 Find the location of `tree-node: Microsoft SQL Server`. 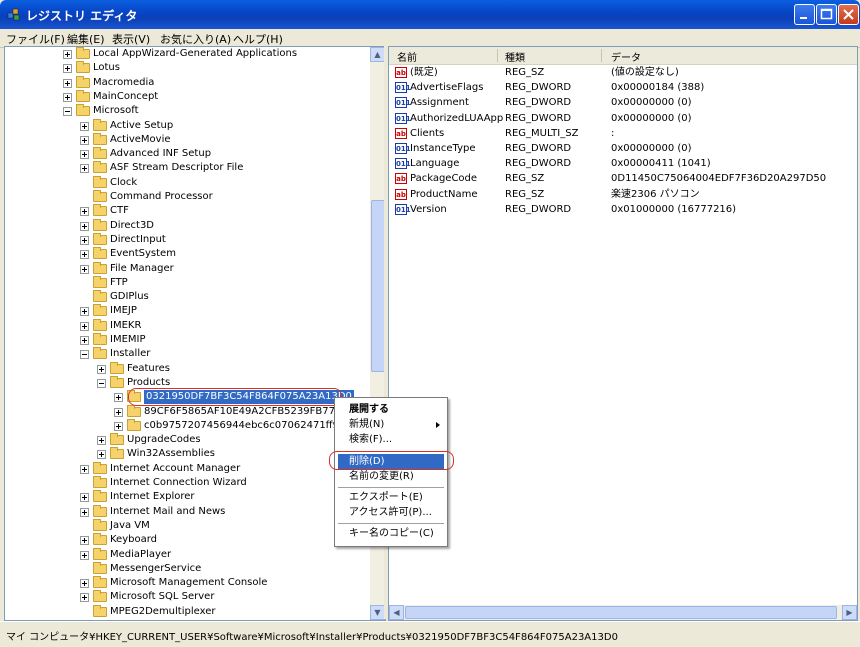

tree-node: Microsoft SQL Server is located at coordinates (187, 597).